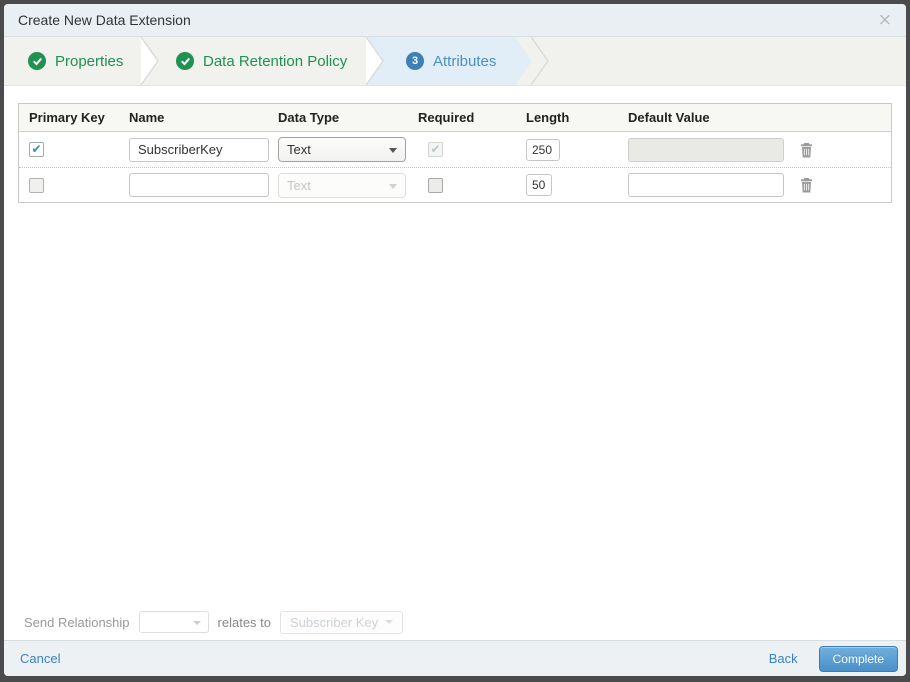  Describe the element at coordinates (669, 117) in the screenshot. I see `header-default-value: Default Value` at that location.